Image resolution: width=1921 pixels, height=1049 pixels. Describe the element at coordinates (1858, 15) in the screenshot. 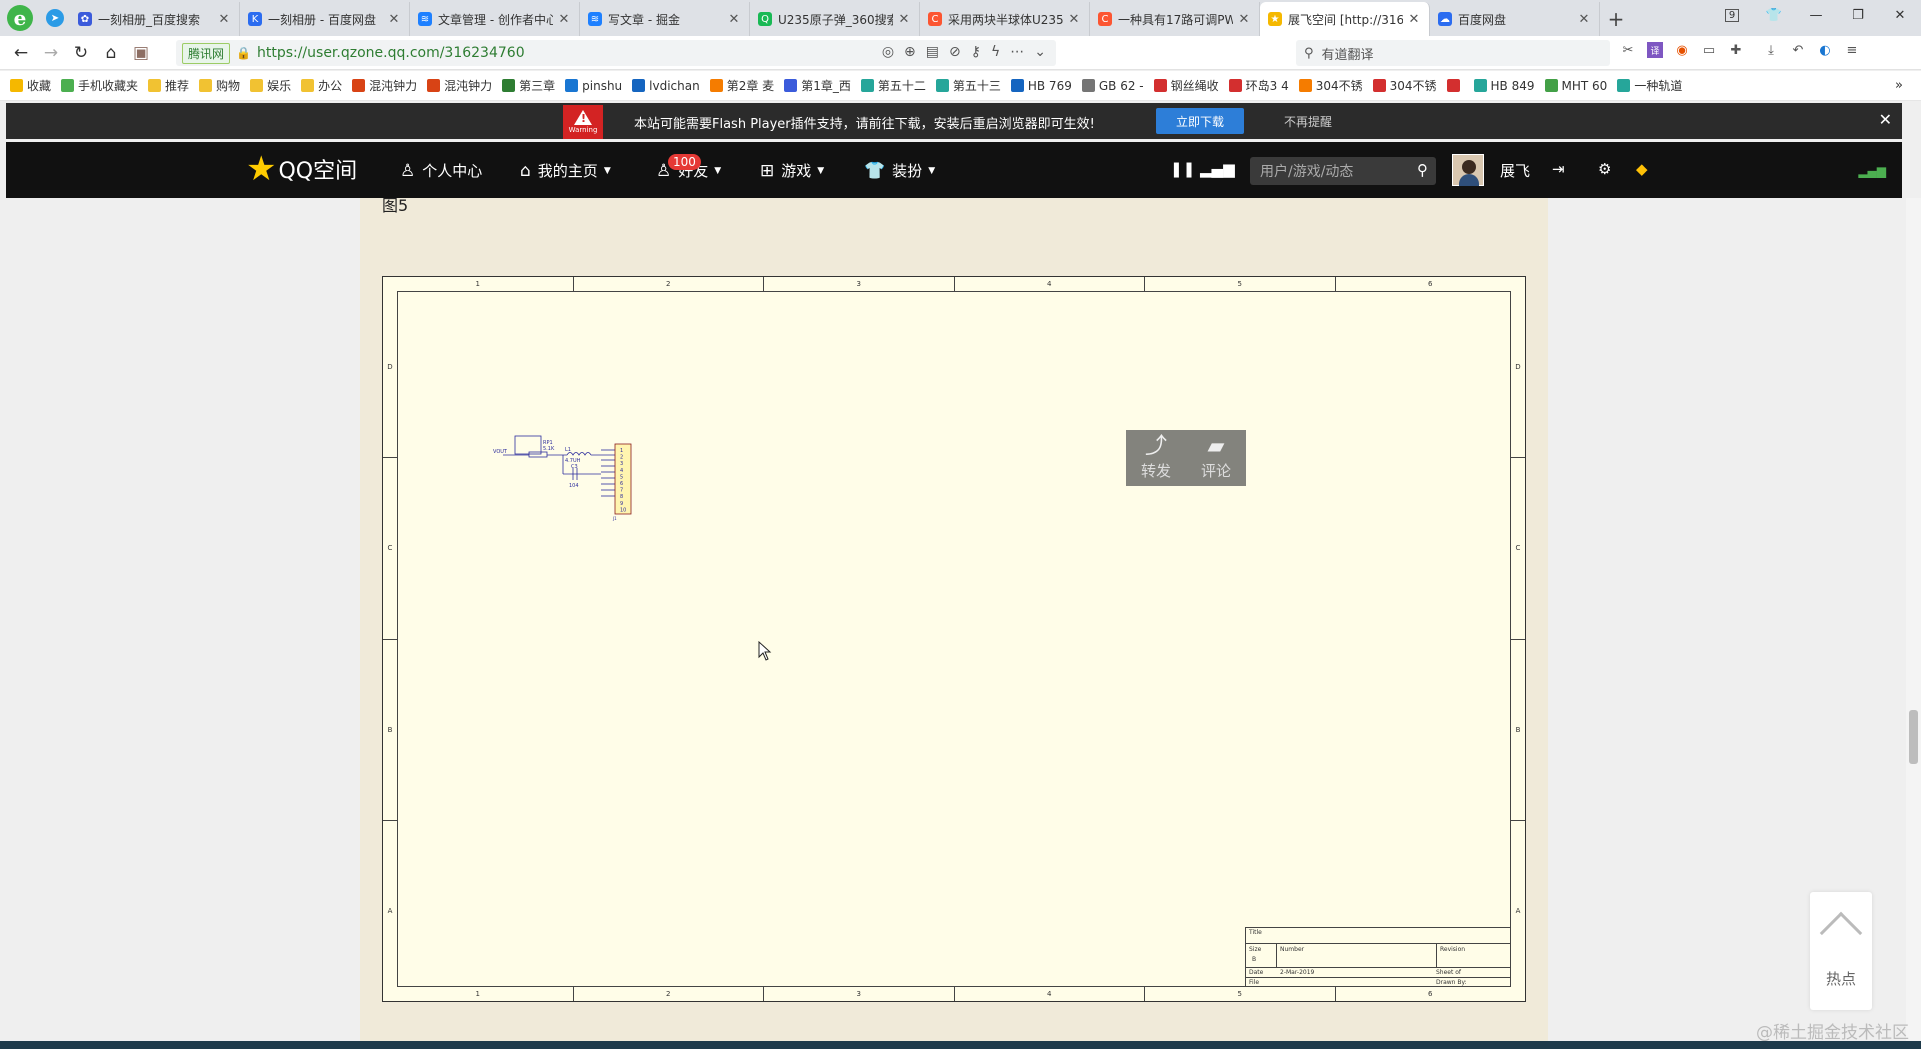

I see `restore-button: ❐` at that location.